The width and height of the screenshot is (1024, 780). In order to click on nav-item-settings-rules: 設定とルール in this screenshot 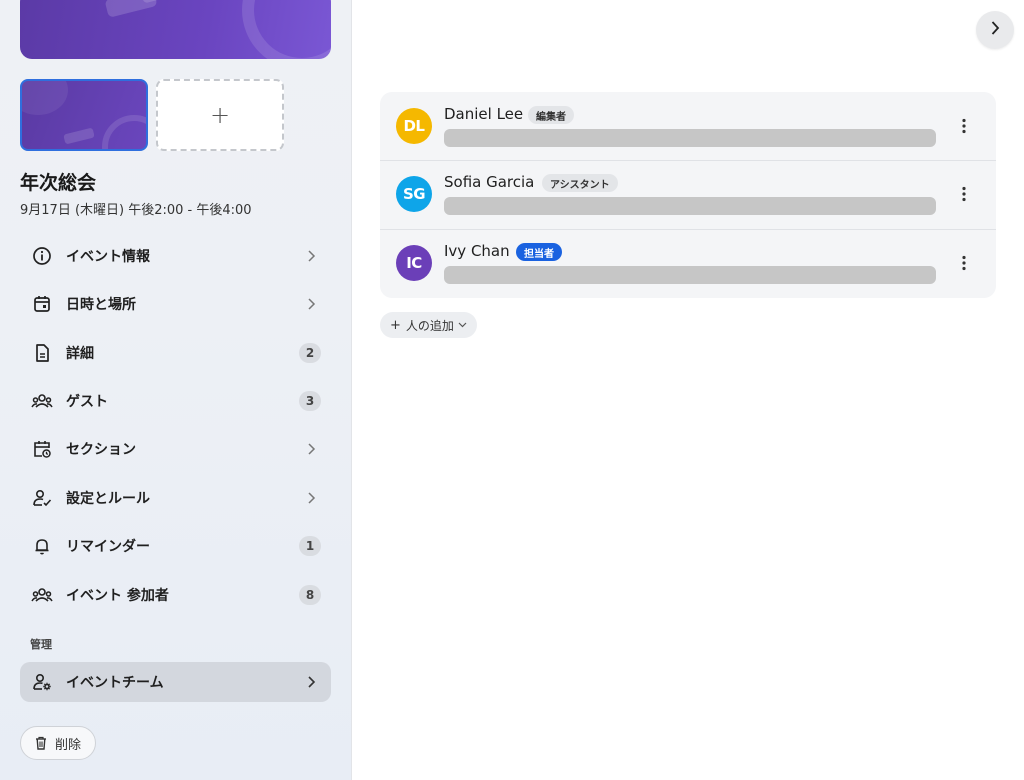, I will do `click(175, 498)`.